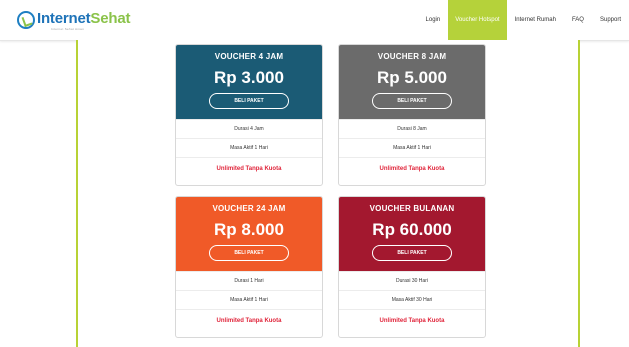 This screenshot has width=629, height=347. Describe the element at coordinates (84, 18) in the screenshot. I see `brand-name: InternetSehat` at that location.